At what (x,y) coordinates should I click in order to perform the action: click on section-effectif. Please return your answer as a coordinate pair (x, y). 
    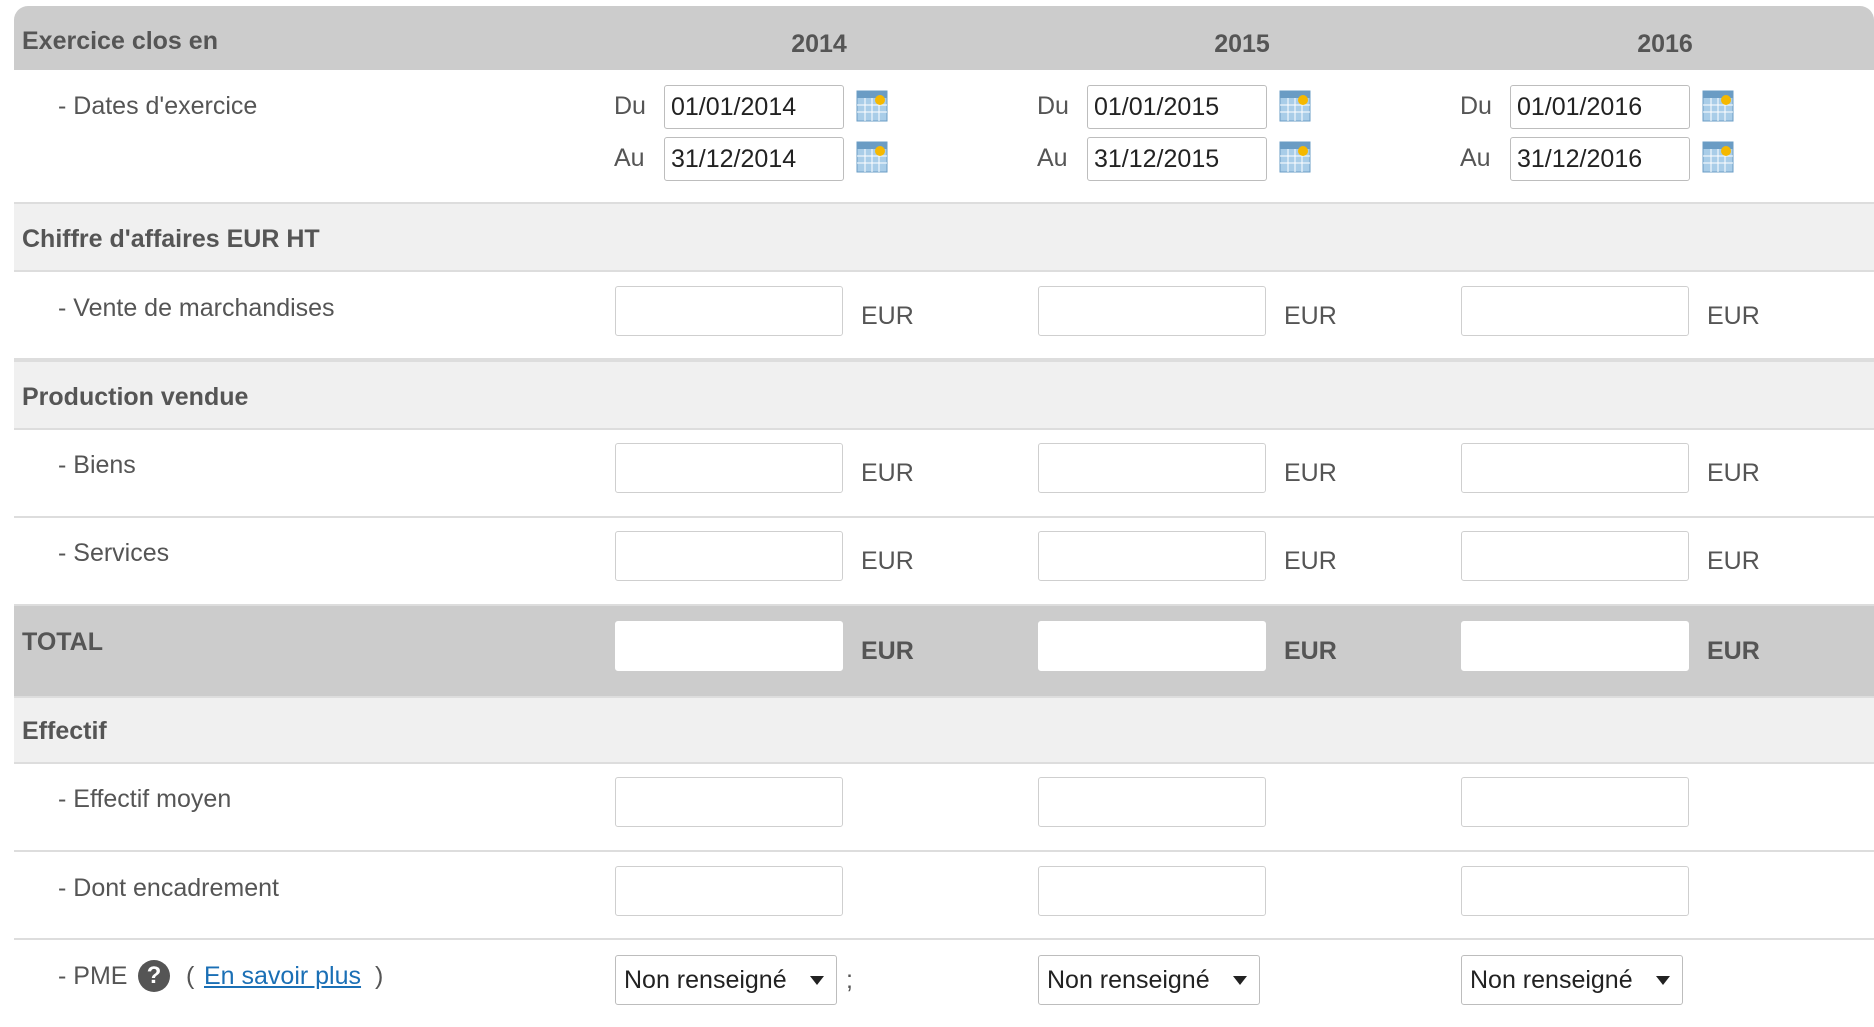
    Looking at the image, I should click on (944, 730).